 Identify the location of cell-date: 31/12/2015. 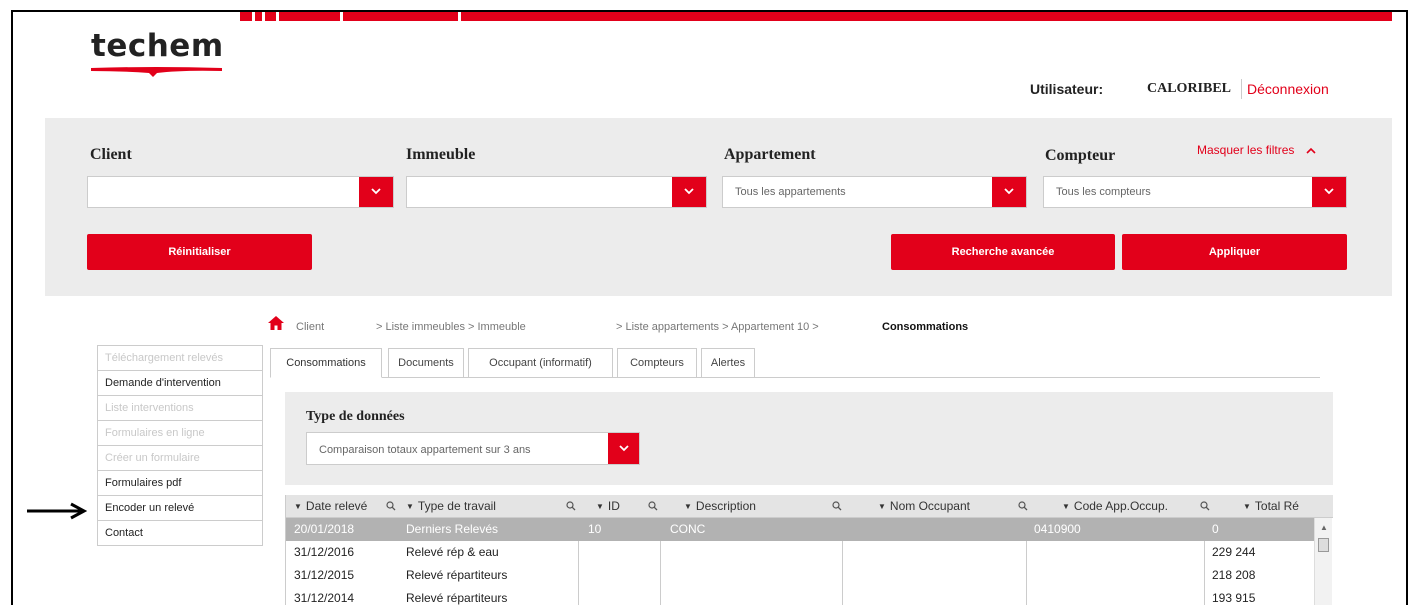
(324, 575).